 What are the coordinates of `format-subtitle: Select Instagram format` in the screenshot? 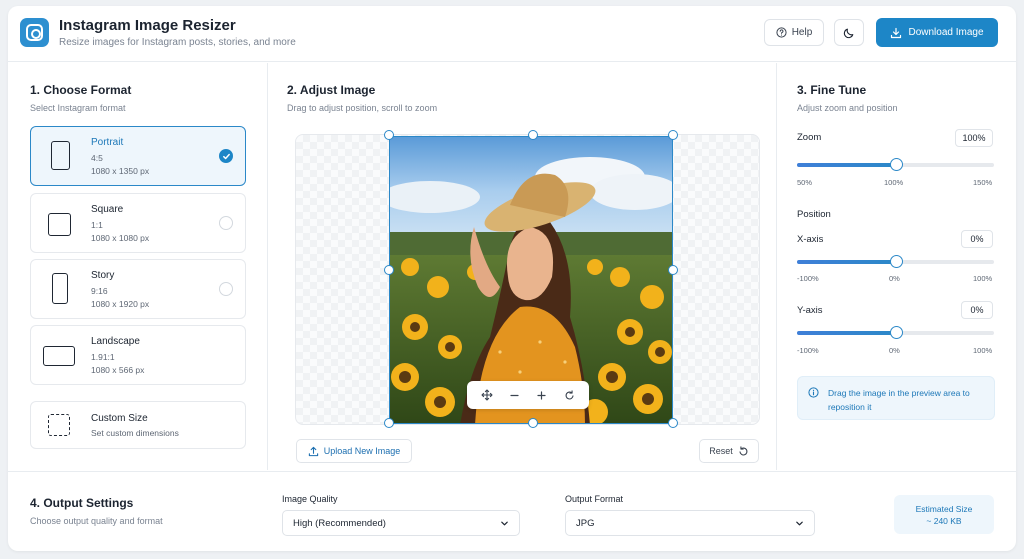 It's located at (78, 108).